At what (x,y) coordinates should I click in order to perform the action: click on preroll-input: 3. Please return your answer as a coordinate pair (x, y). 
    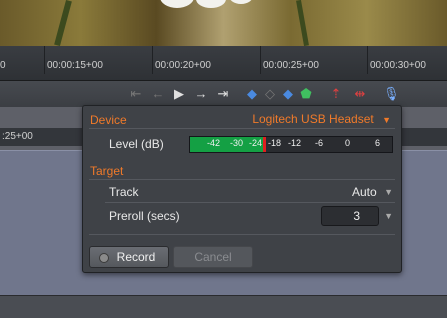
    Looking at the image, I should click on (350, 216).